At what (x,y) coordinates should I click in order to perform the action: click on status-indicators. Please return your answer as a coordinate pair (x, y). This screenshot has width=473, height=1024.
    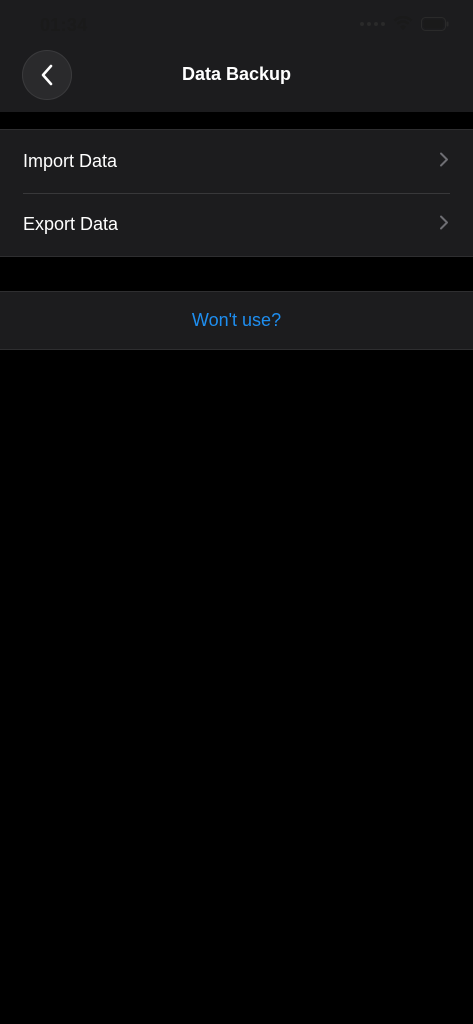
    Looking at the image, I should click on (404, 23).